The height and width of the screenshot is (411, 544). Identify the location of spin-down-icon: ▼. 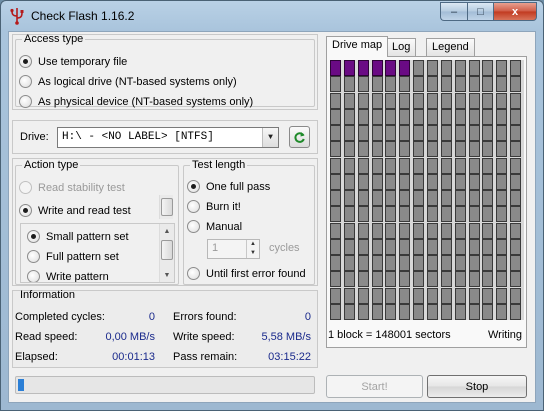
(253, 253).